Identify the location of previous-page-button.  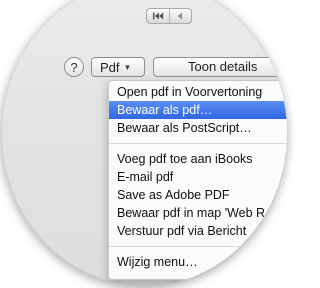
(180, 16).